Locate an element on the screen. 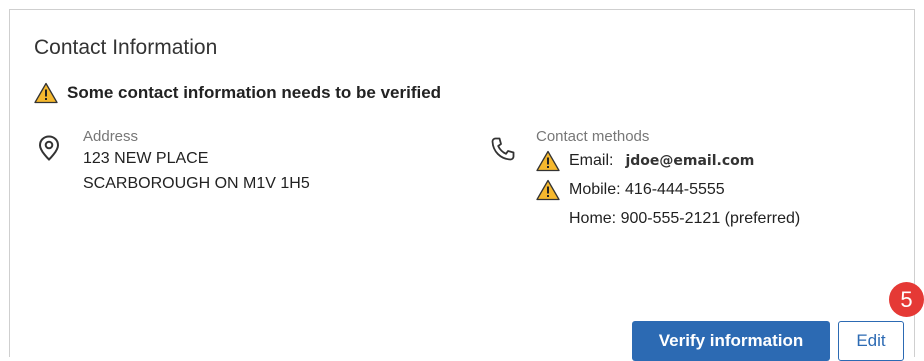 The width and height of the screenshot is (924, 361). email-warning-icon is located at coordinates (548, 160).